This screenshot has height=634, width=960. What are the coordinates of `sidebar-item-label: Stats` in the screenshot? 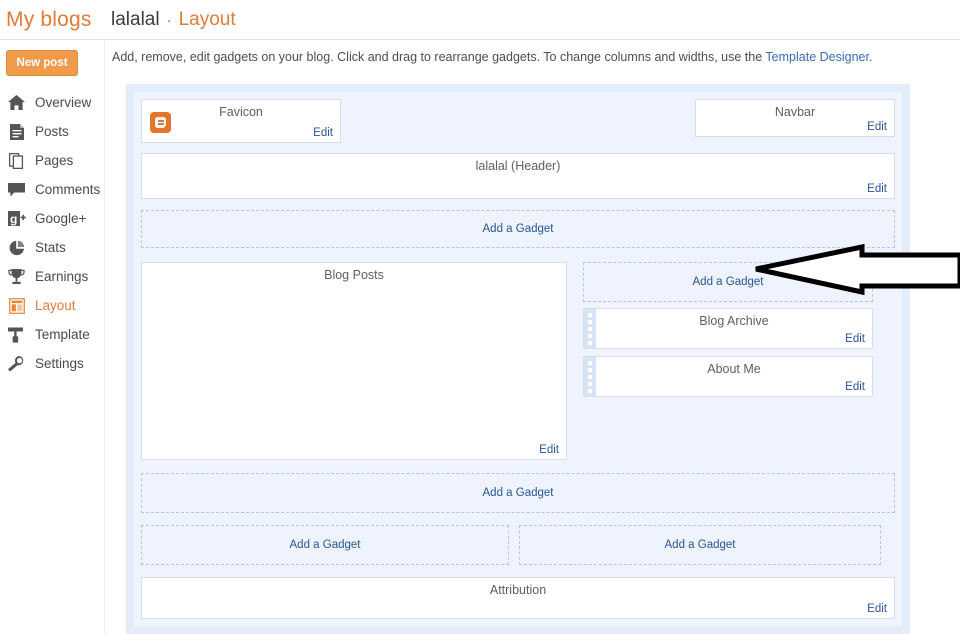 It's located at (50, 247).